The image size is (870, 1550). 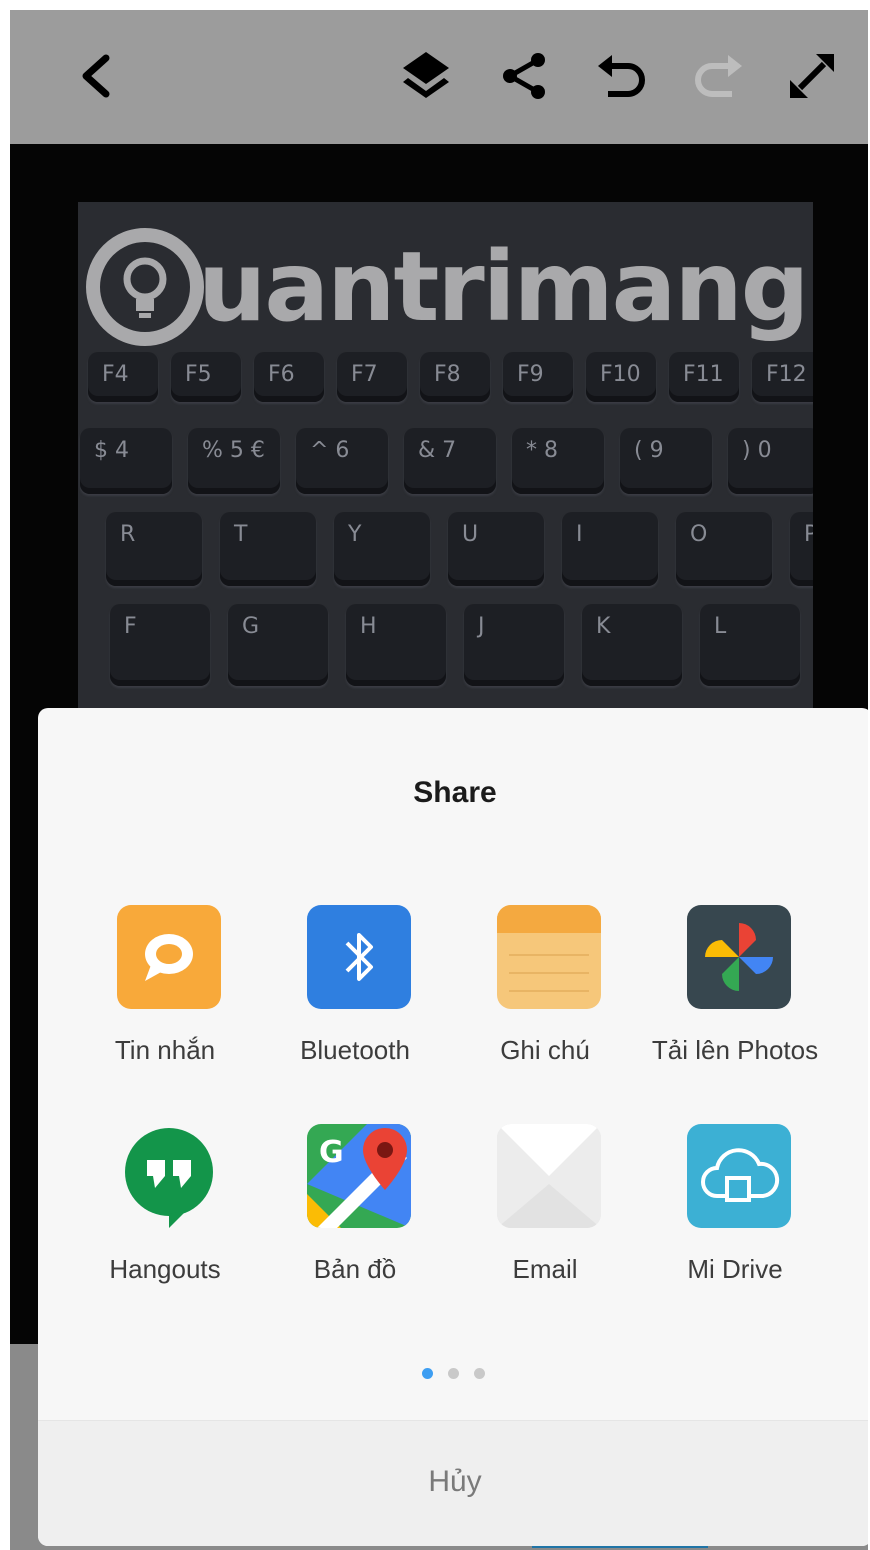 I want to click on keyboard-key-label: Y, so click(x=355, y=534).